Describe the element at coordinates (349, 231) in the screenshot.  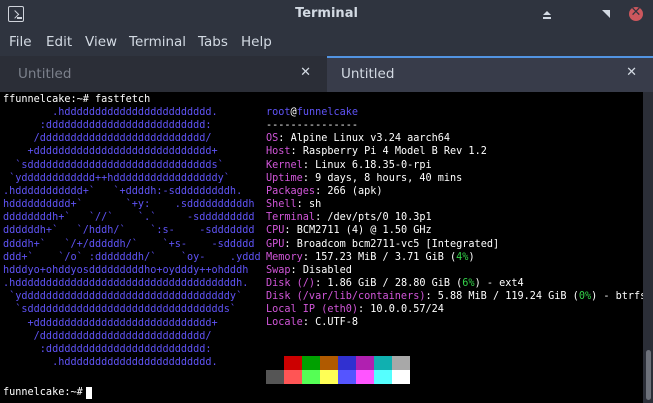
I see `info-row: CPU: BCM2711 (4) @ 1.50 GHz` at that location.